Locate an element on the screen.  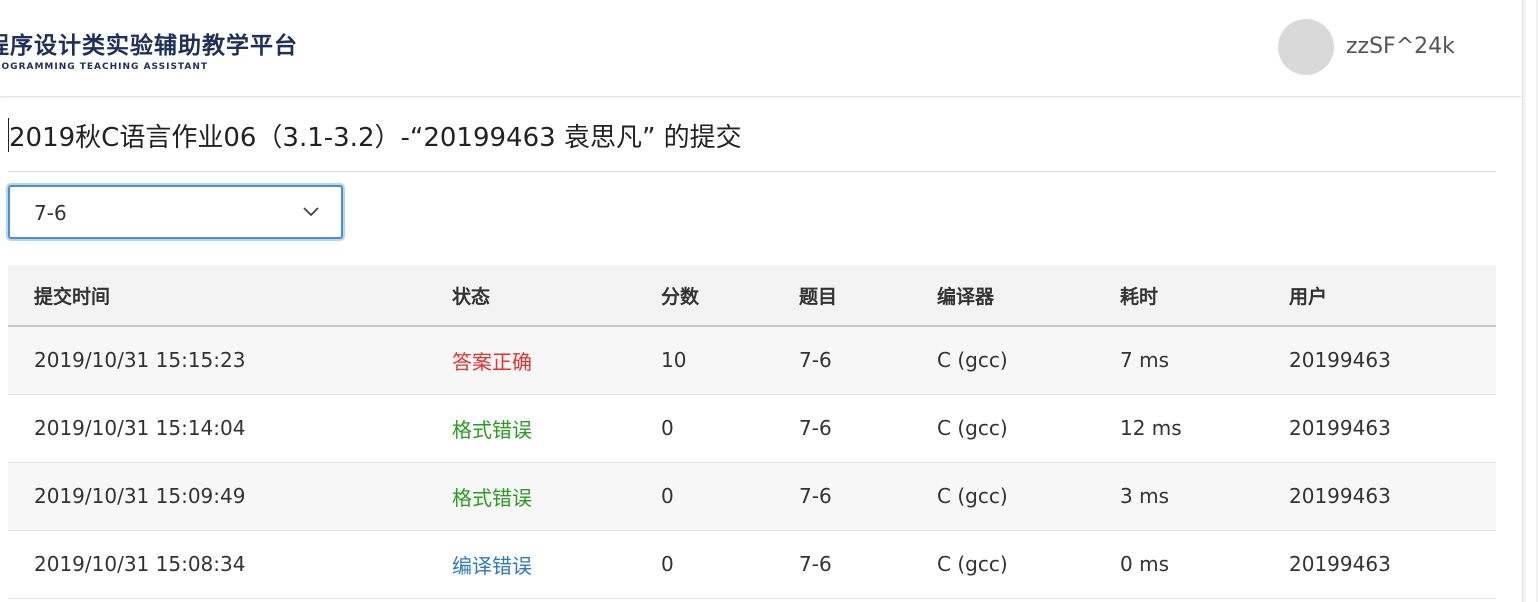
submit-time: 2019/10/31 15:14:04 is located at coordinates (140, 428).